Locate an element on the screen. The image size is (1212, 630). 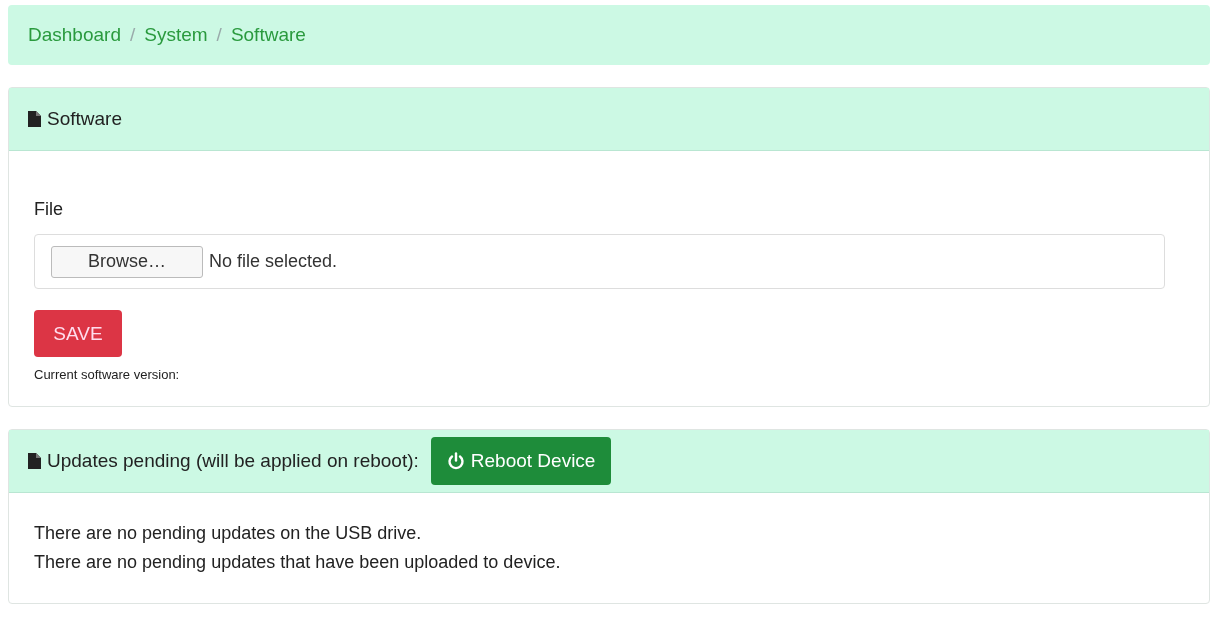
file-input-field: Browse… No file selected. is located at coordinates (599, 261).